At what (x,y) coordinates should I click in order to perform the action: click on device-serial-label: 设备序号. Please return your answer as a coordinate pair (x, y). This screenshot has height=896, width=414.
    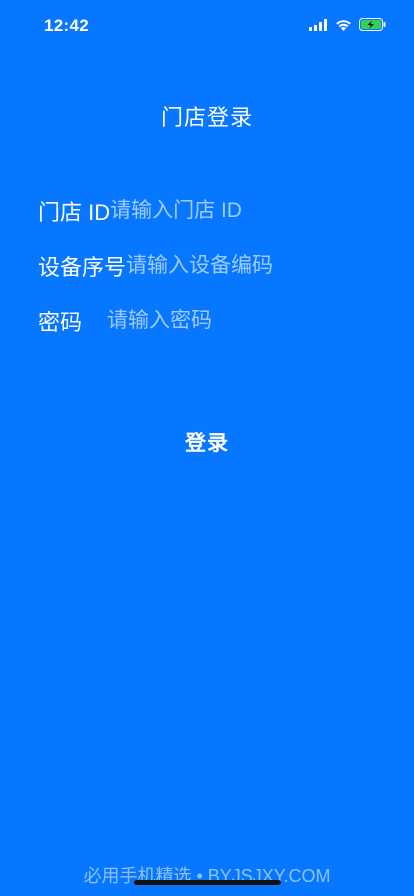
    Looking at the image, I should click on (82, 267).